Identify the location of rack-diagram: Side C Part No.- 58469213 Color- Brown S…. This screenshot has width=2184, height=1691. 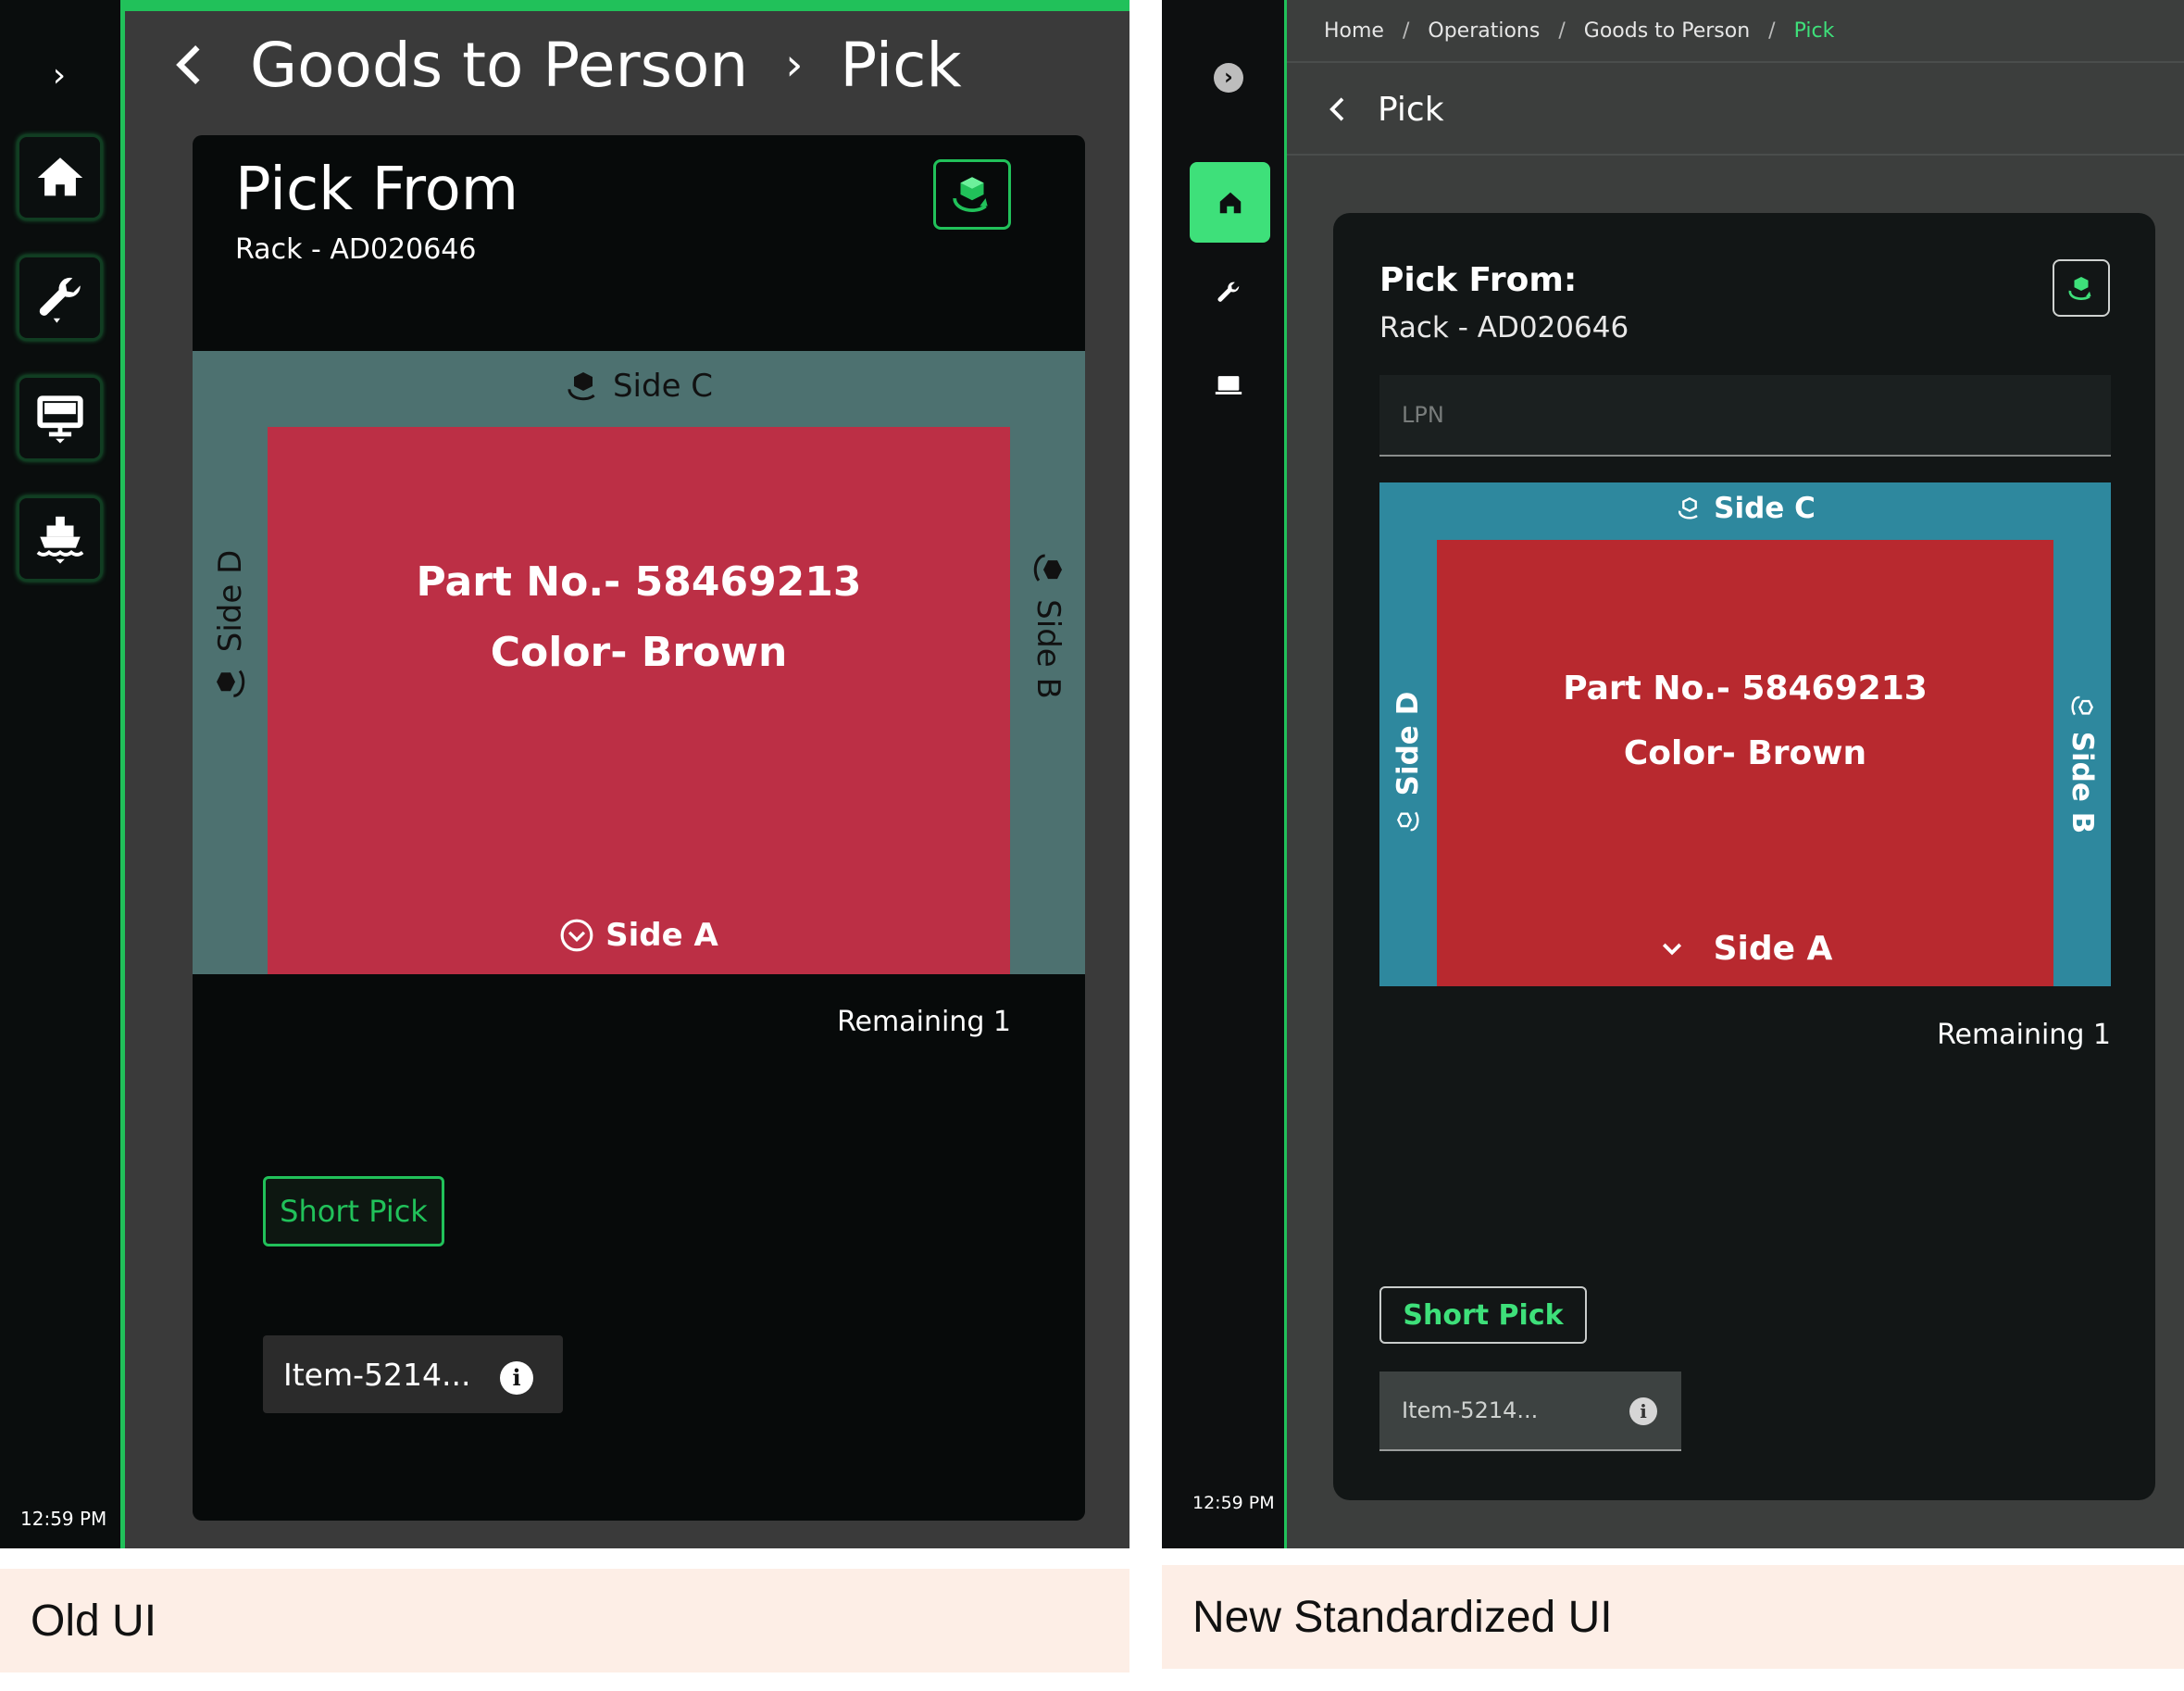
(1745, 734).